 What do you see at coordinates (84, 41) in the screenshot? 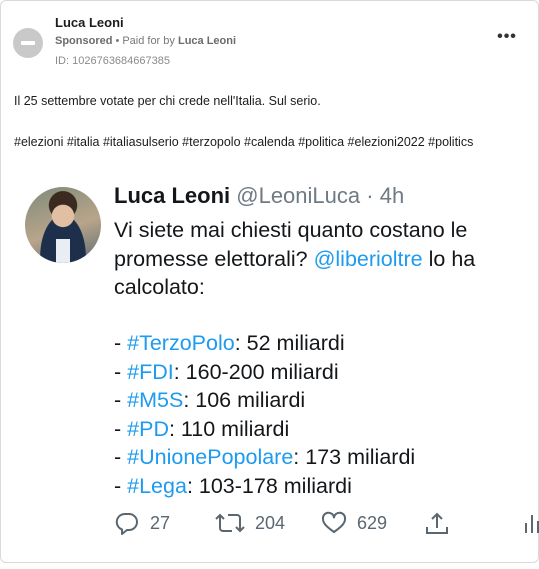
I see `sponsored-label: Sponsored` at bounding box center [84, 41].